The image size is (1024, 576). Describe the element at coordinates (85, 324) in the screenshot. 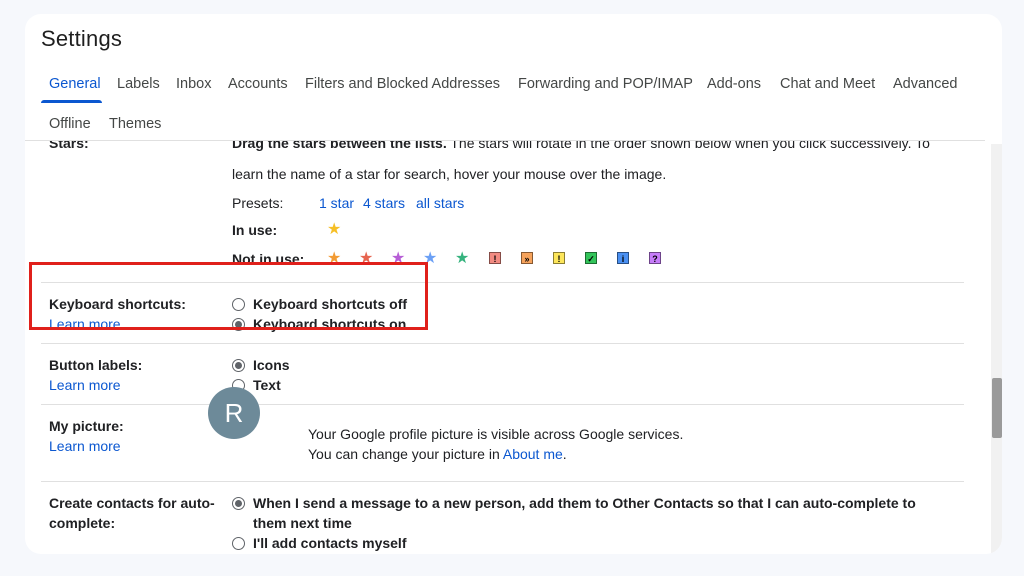

I see `keyboard-learn-more-link: Learn more` at that location.